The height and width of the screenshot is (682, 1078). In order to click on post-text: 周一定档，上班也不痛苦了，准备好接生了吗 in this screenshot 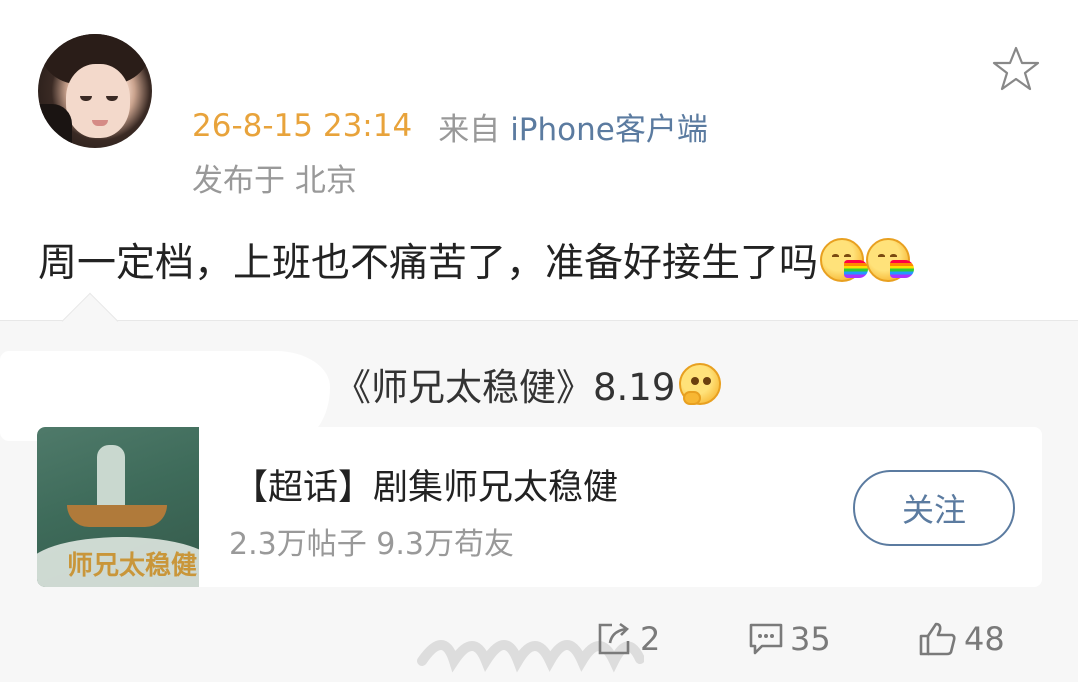, I will do `click(428, 263)`.